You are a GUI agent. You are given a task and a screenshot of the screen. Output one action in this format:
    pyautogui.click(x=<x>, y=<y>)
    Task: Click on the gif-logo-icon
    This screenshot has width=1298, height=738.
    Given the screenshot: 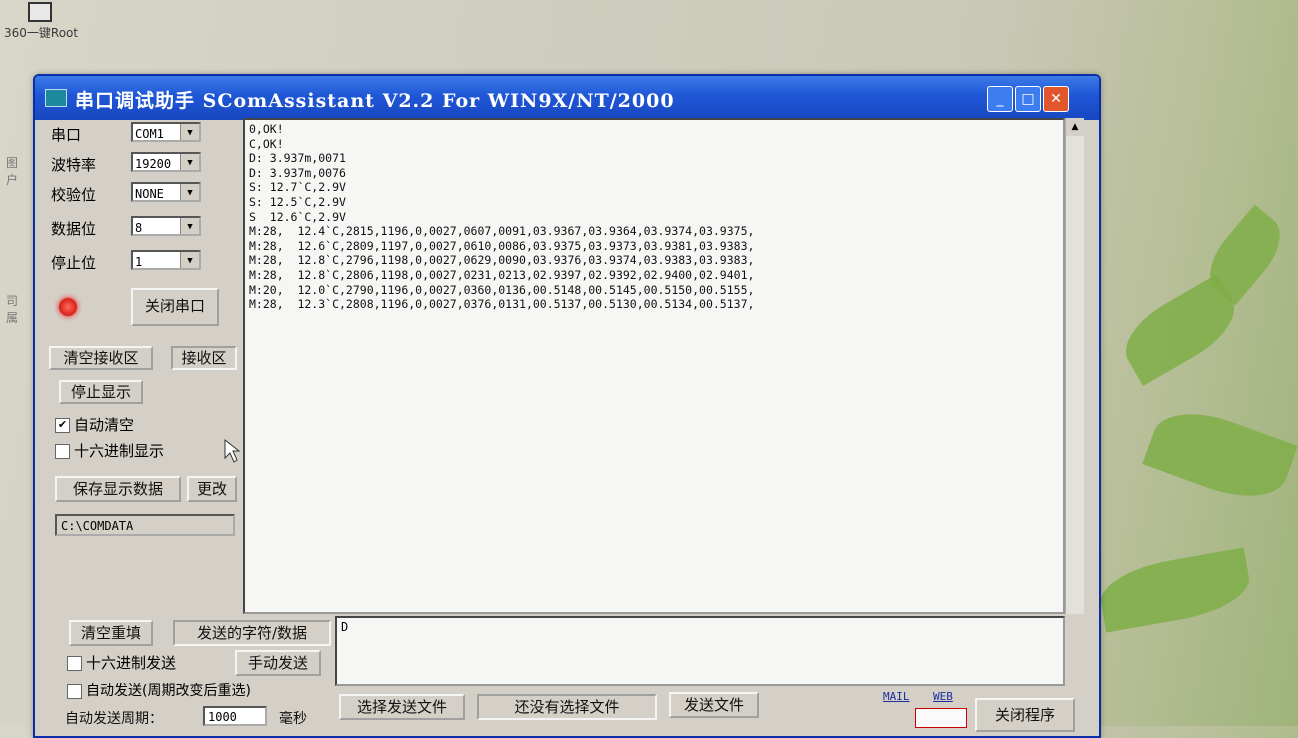 What is the action you would take?
    pyautogui.click(x=941, y=718)
    